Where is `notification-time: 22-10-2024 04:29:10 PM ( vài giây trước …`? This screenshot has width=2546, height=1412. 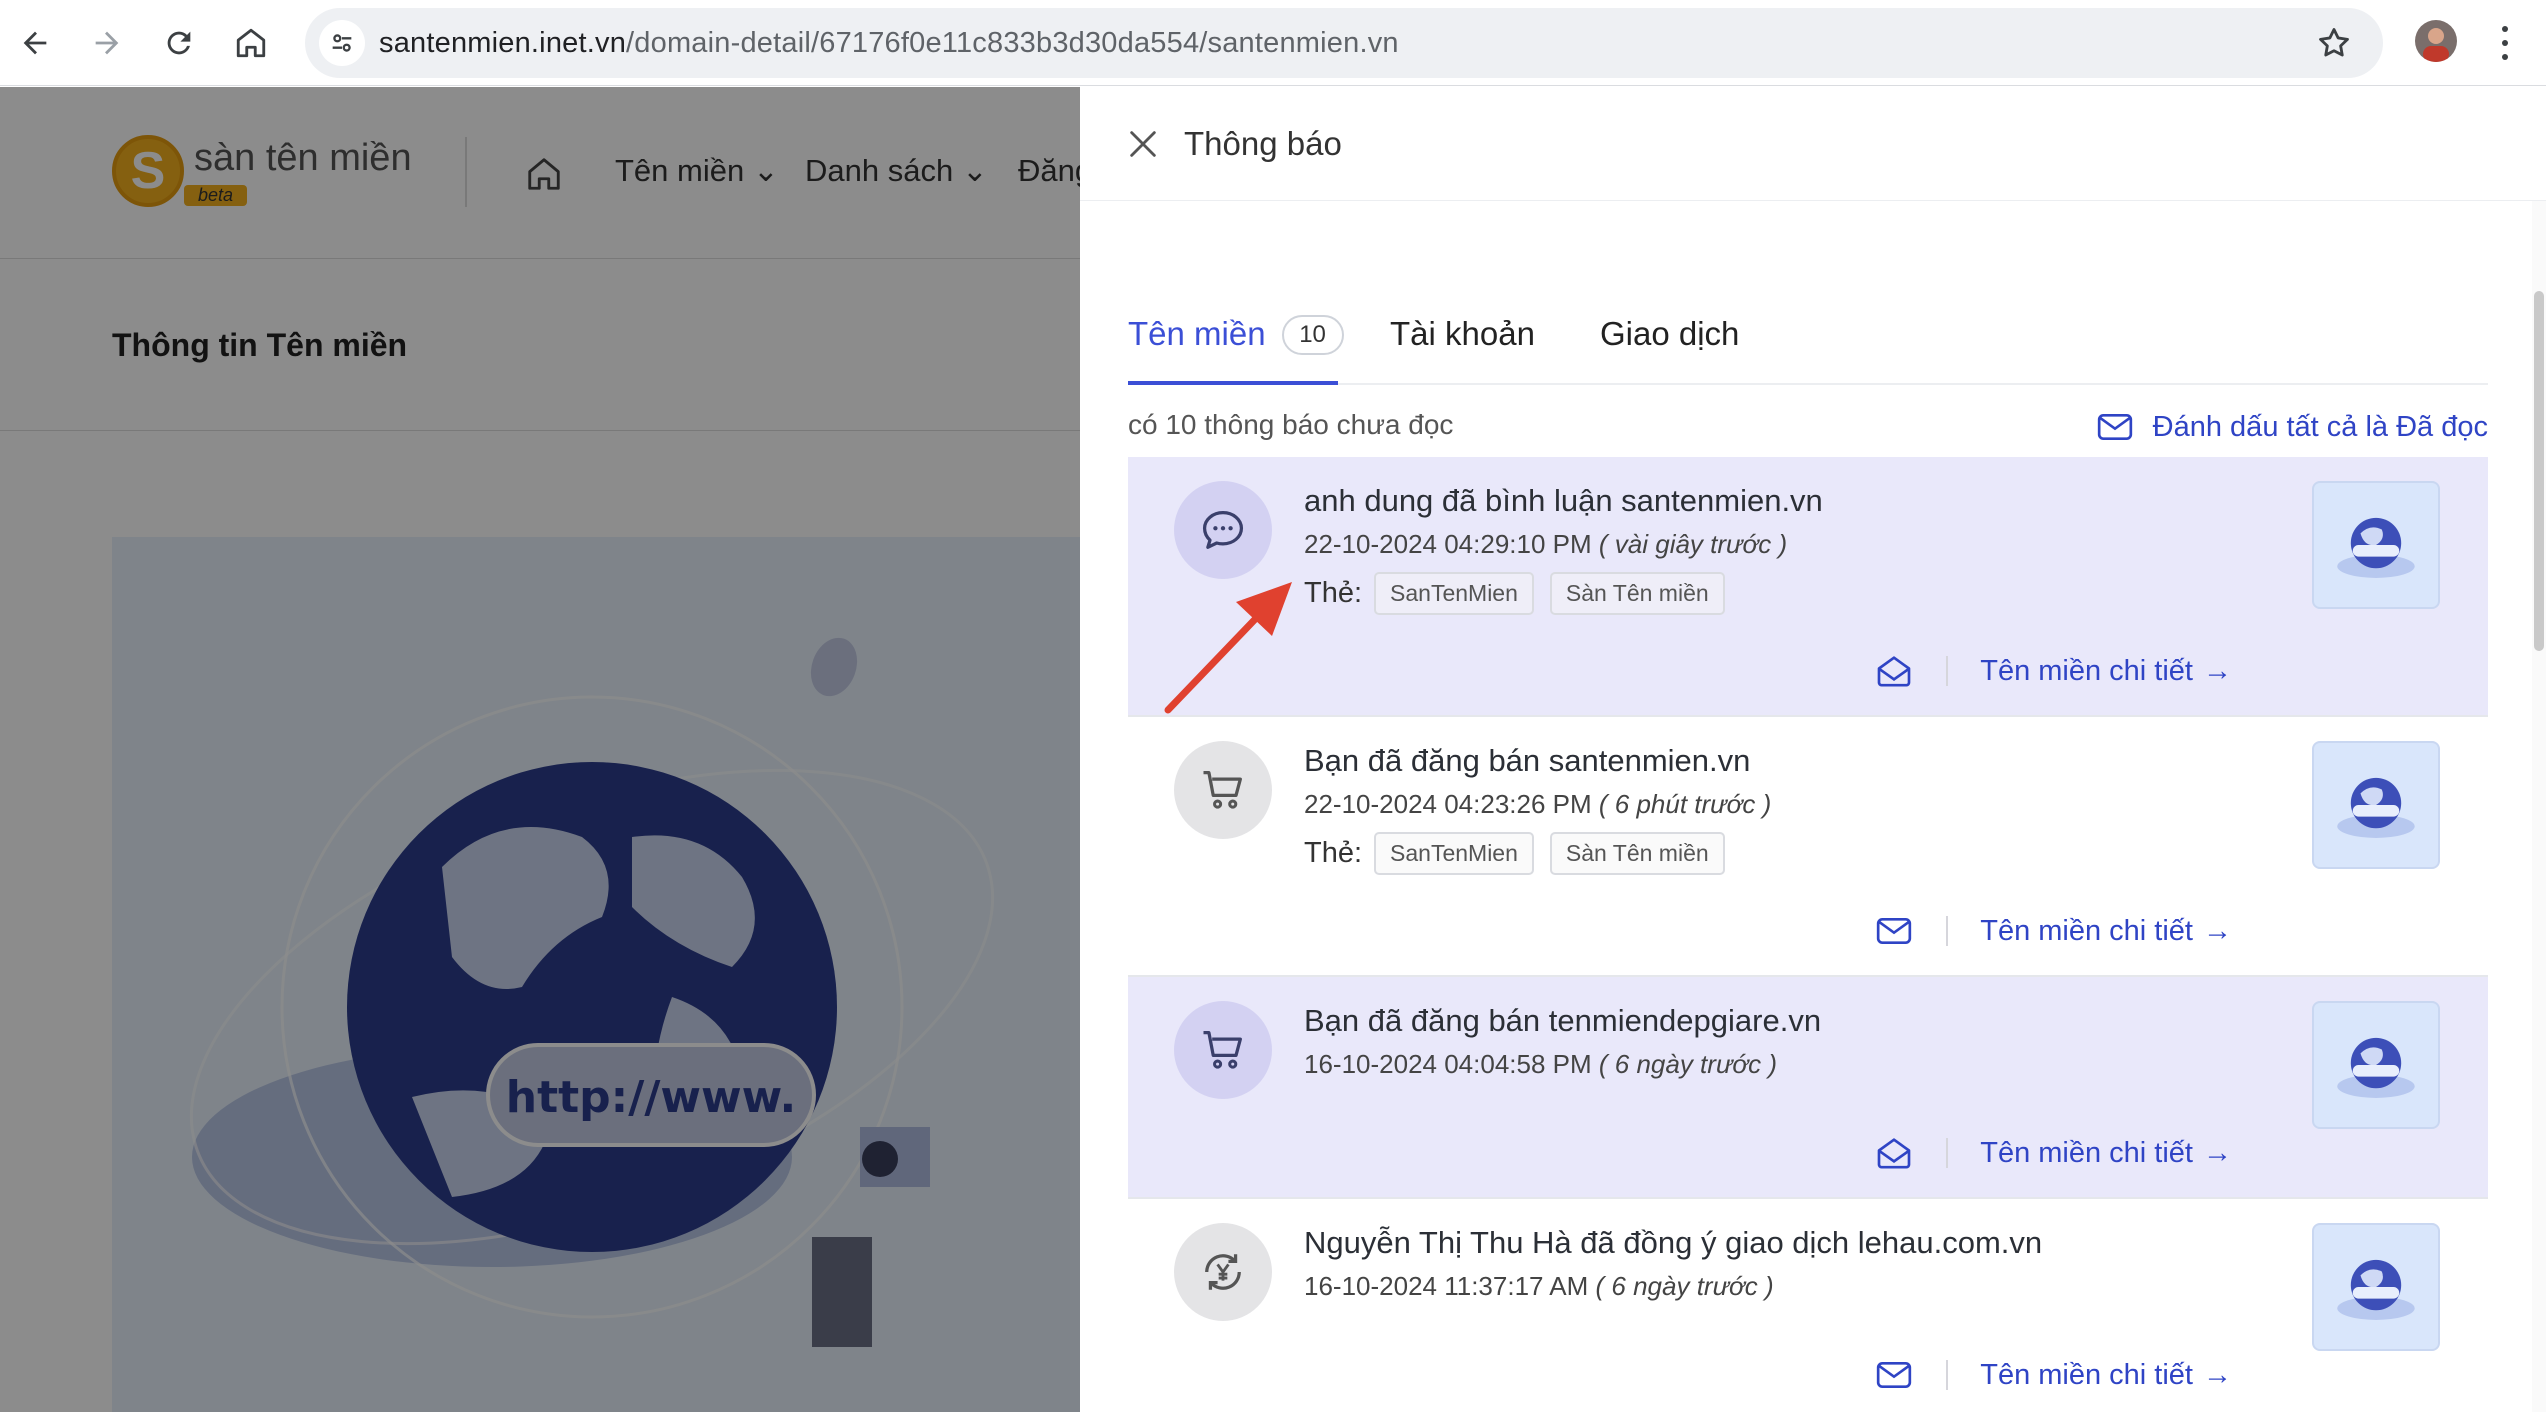 notification-time: 22-10-2024 04:29:10 PM ( vài giây trước … is located at coordinates (1545, 544).